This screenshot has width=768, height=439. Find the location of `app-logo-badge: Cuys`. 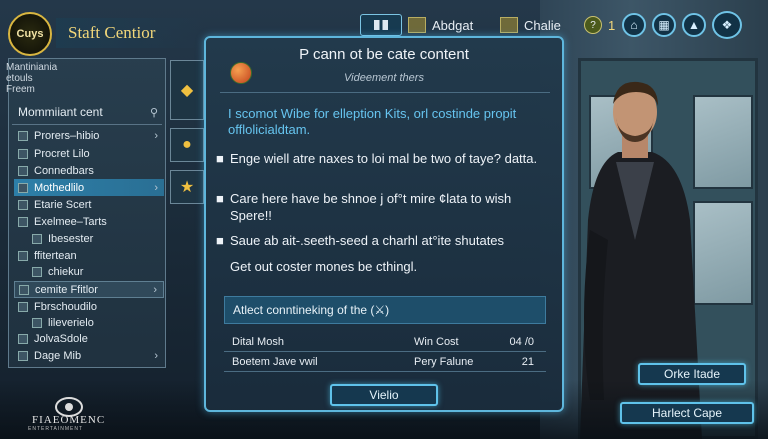

app-logo-badge: Cuys is located at coordinates (30, 34).